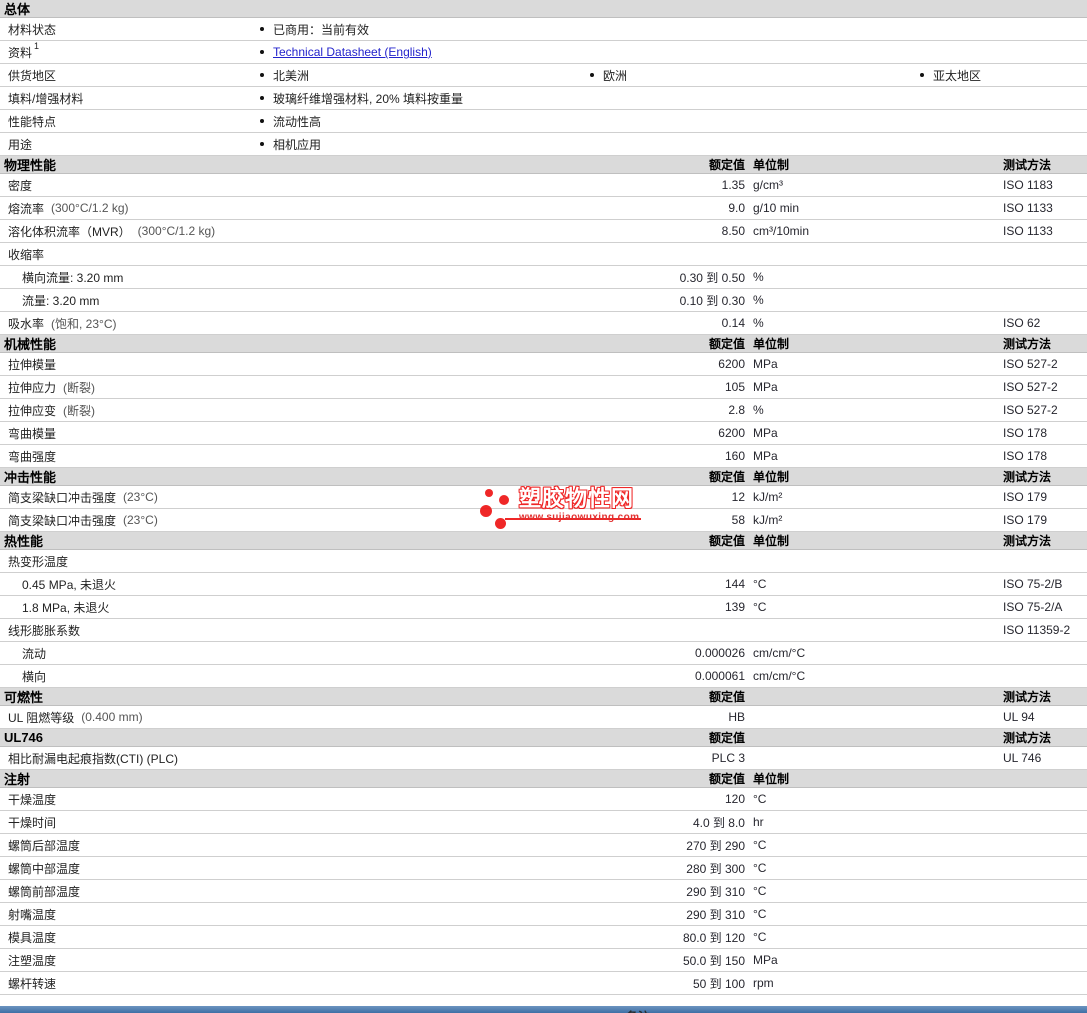  What do you see at coordinates (44, 891) in the screenshot?
I see `property-name: 螺筒前部温度` at bounding box center [44, 891].